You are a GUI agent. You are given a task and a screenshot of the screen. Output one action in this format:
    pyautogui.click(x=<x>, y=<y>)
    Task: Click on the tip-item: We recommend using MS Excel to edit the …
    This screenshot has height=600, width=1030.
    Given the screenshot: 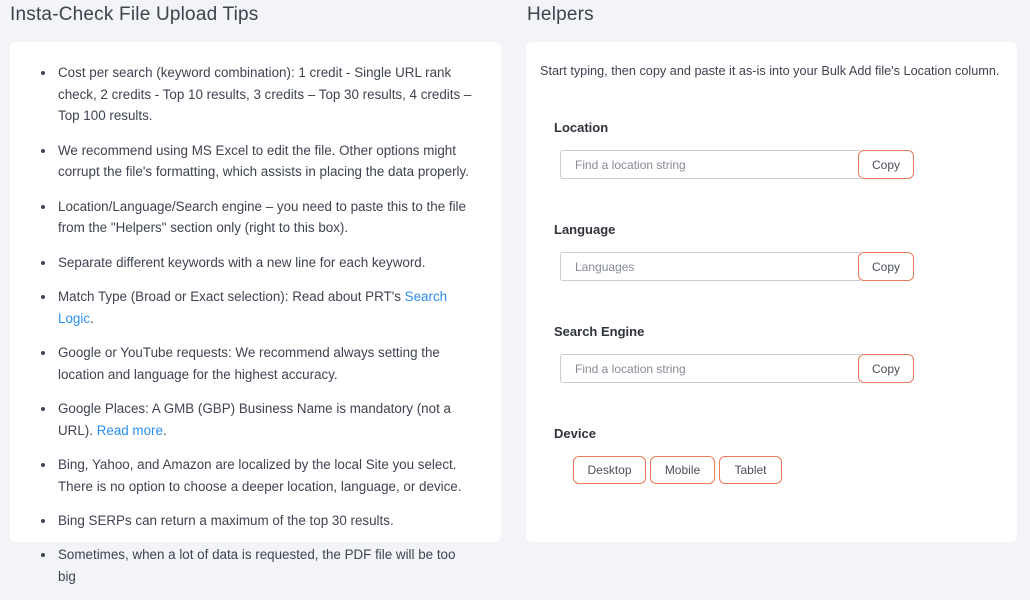 What is the action you would take?
    pyautogui.click(x=254, y=161)
    